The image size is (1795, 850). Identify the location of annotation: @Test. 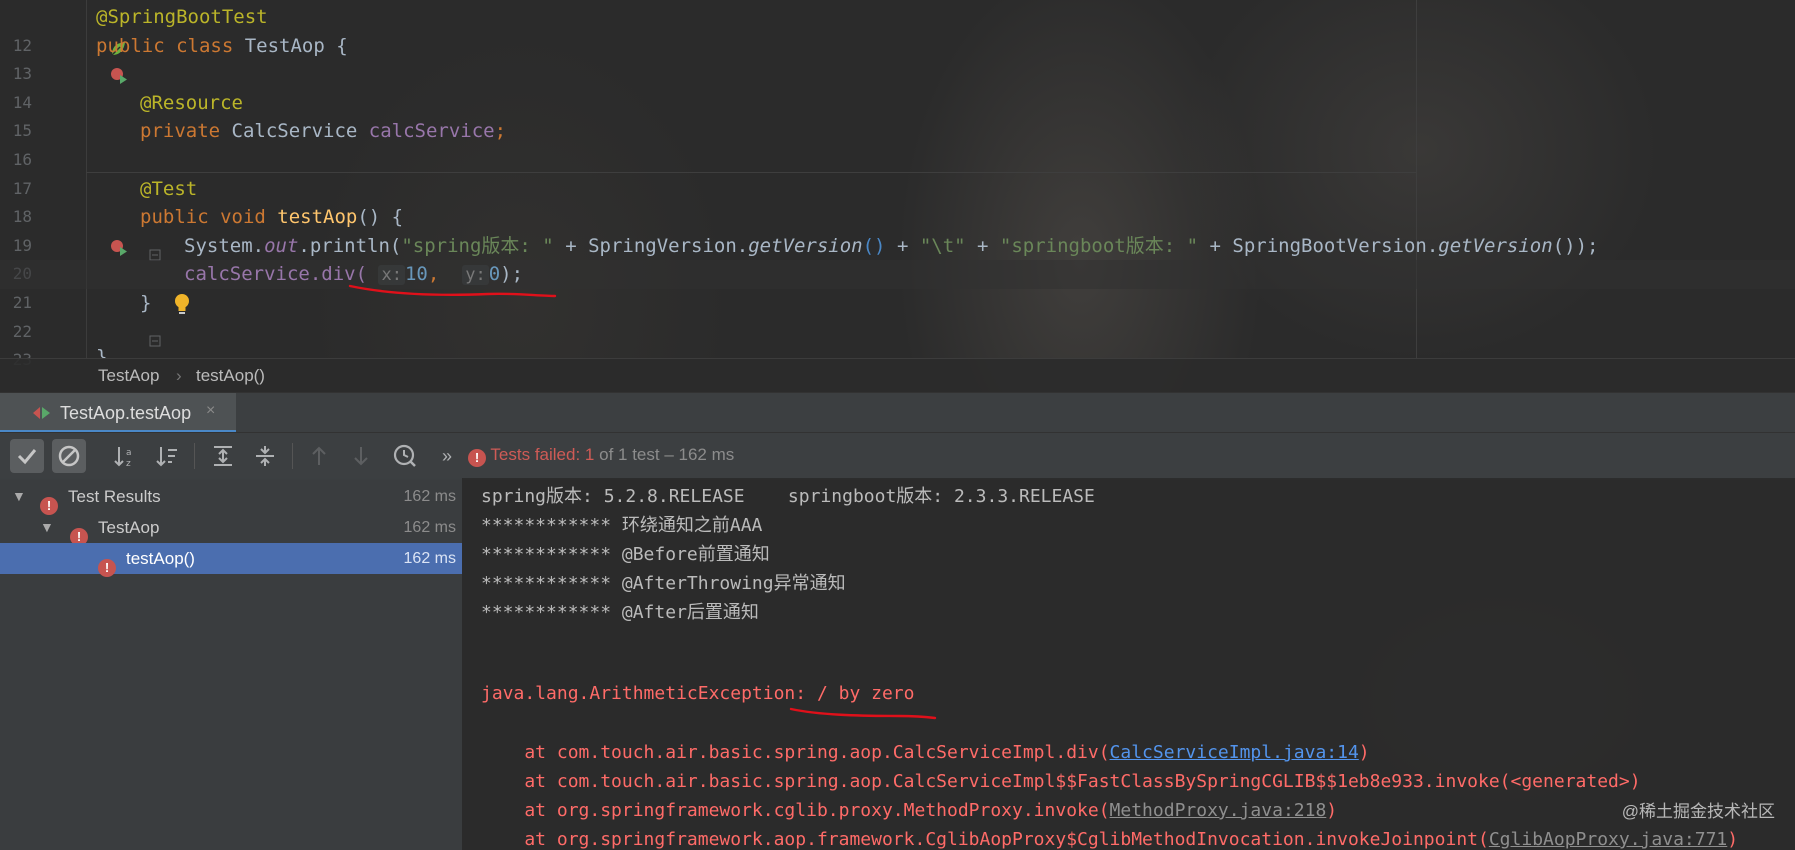
(169, 188).